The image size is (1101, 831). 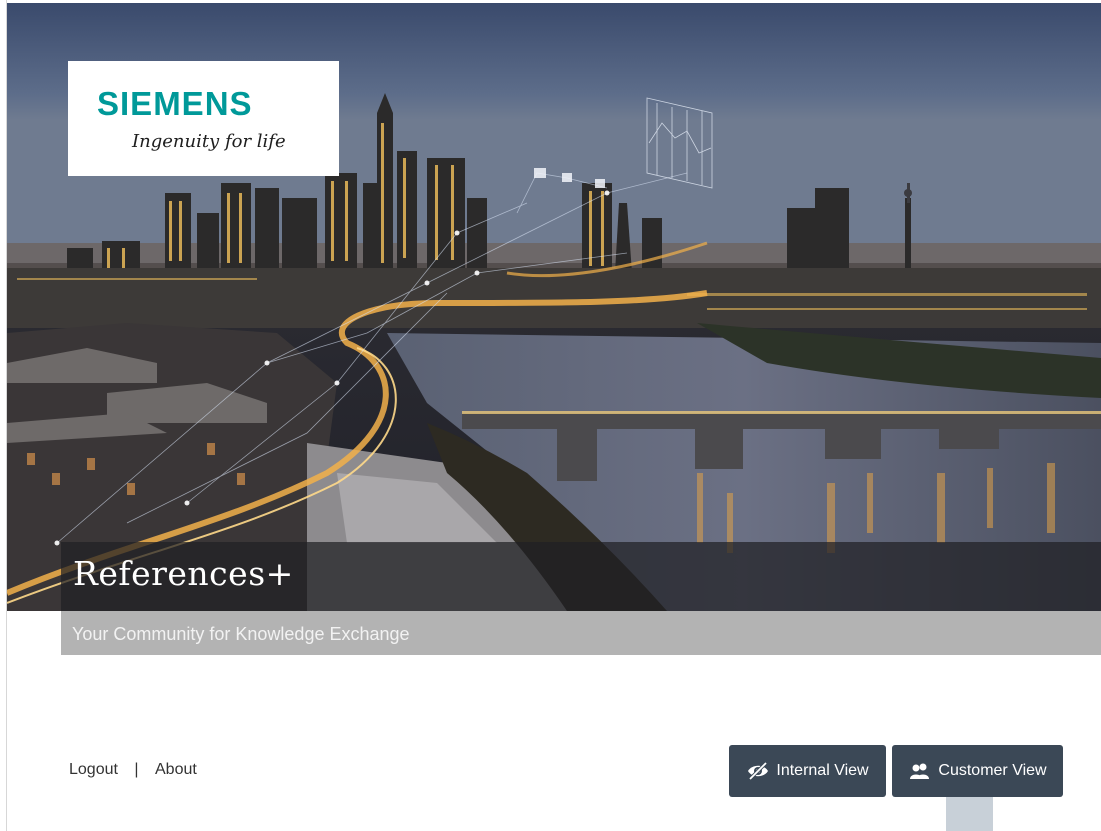 What do you see at coordinates (183, 573) in the screenshot?
I see `app-title: References+` at bounding box center [183, 573].